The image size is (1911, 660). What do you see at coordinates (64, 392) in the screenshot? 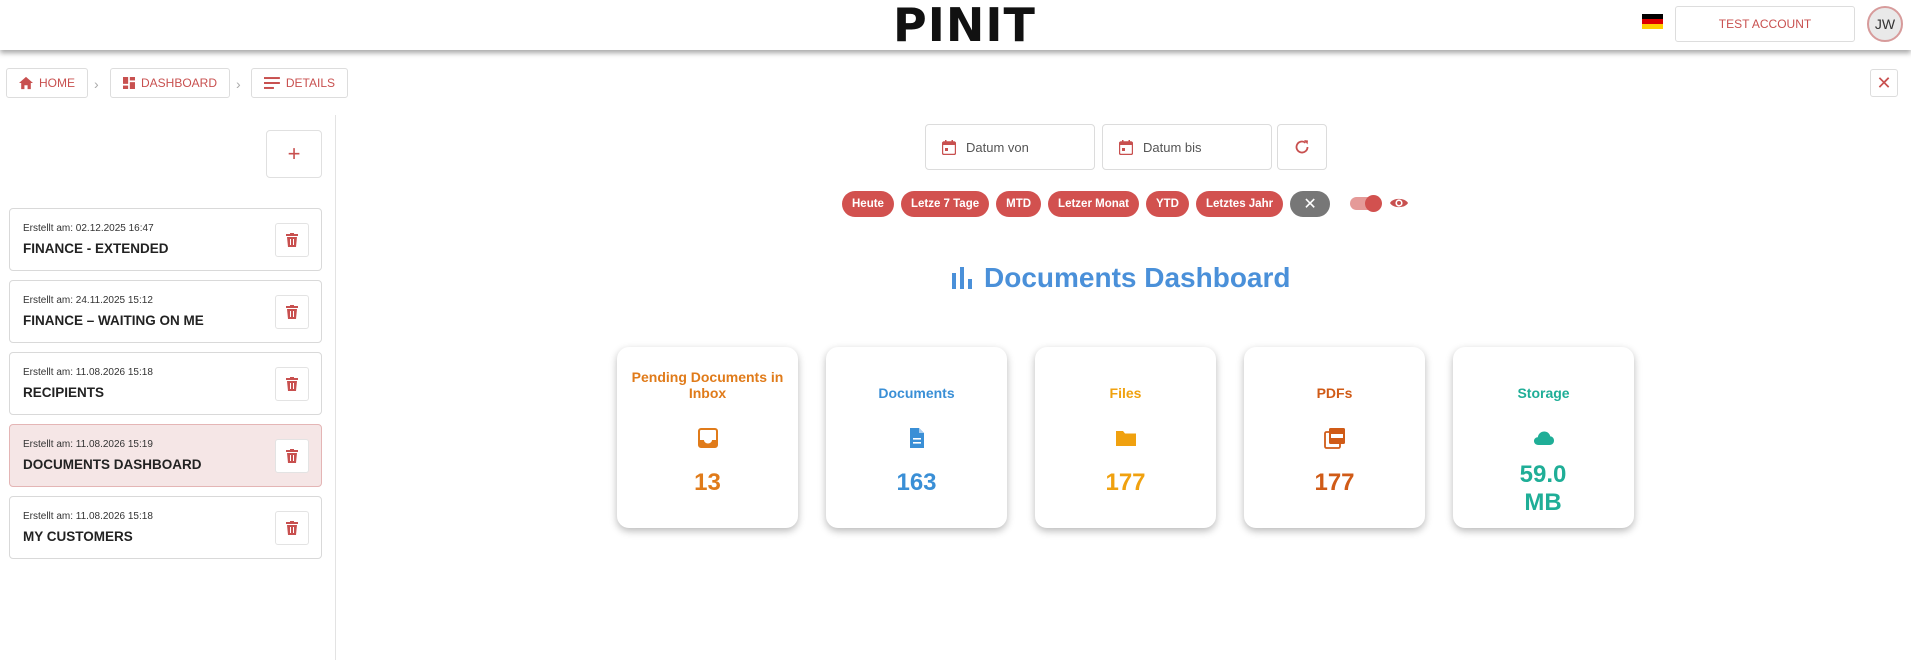
I see `dashboard-item-title: RECIPIENTS` at bounding box center [64, 392].